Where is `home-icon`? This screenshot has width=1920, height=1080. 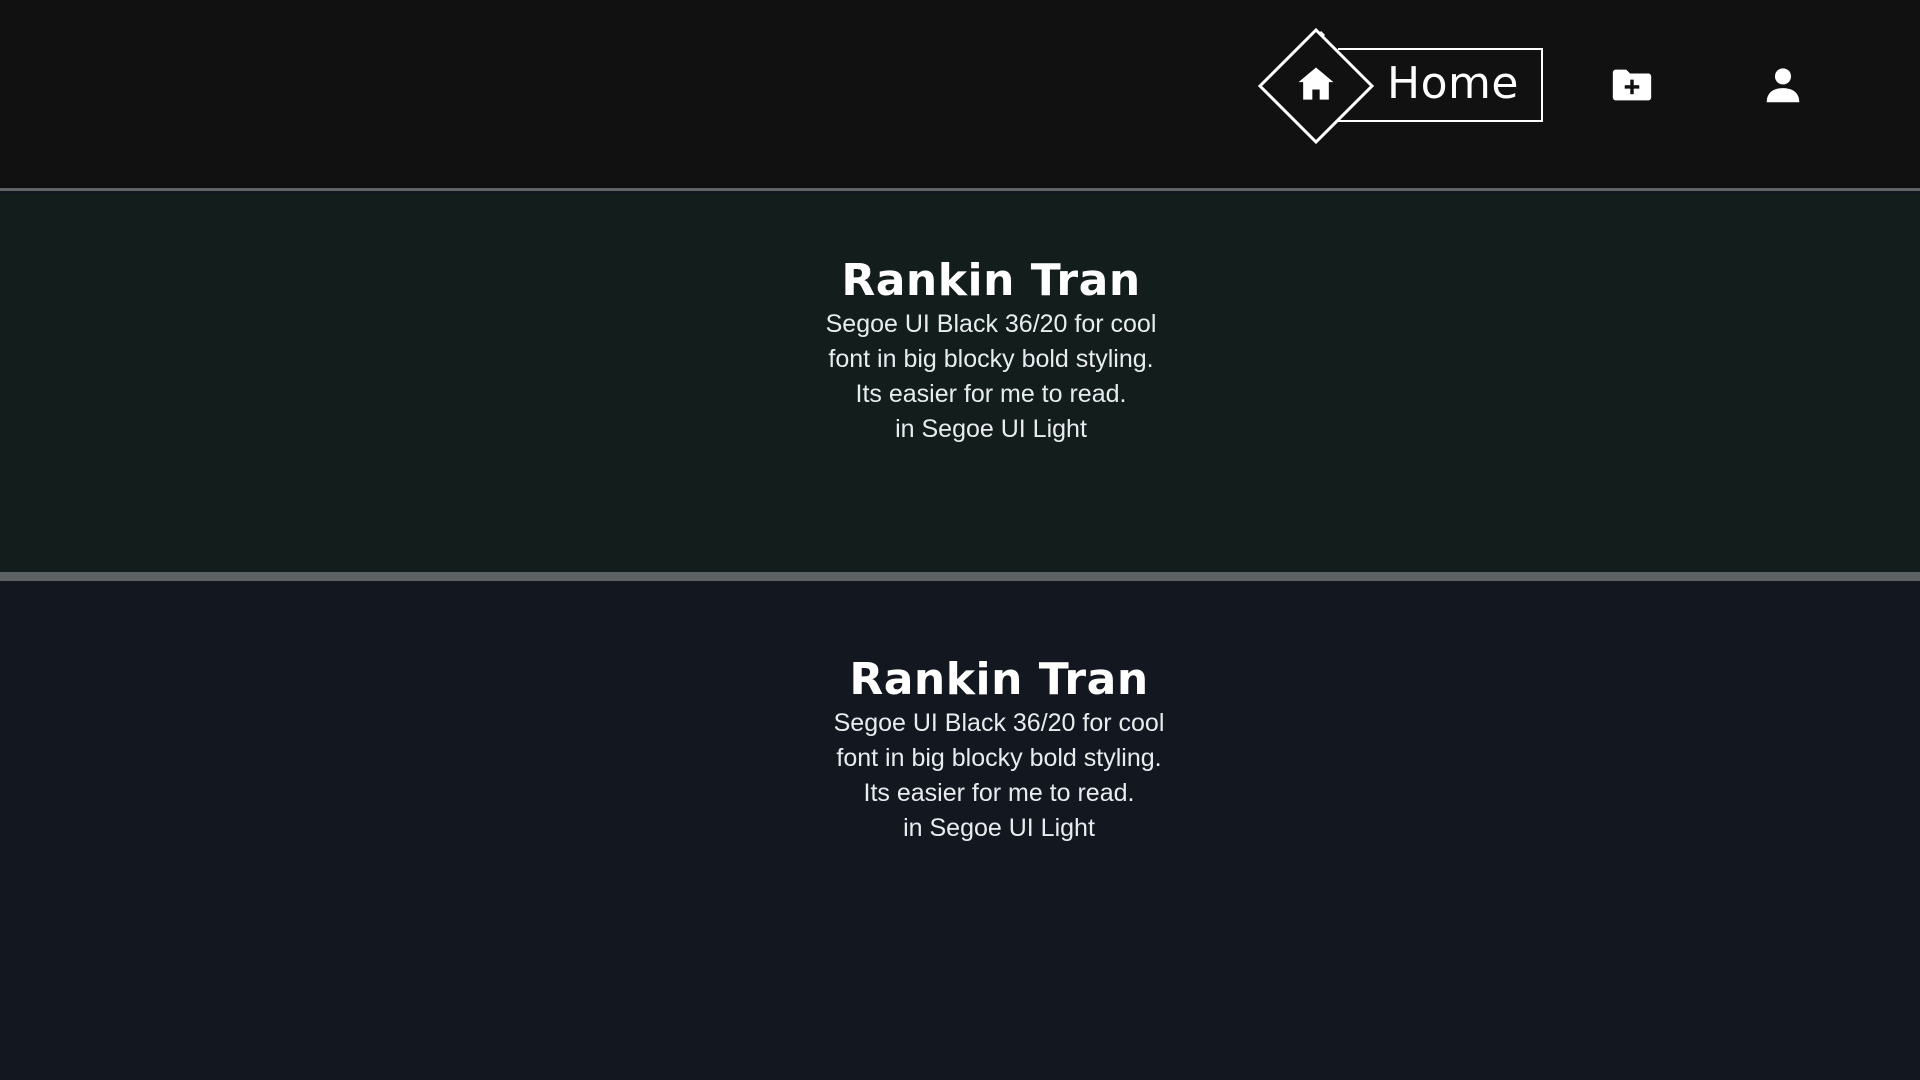
home-icon is located at coordinates (1316, 83).